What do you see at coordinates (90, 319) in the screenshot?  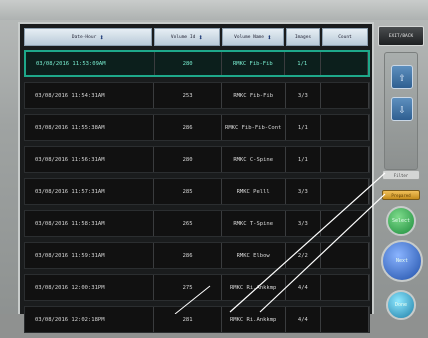 I see `cell-datetime: 03/08/2016 12:02:18PM` at bounding box center [90, 319].